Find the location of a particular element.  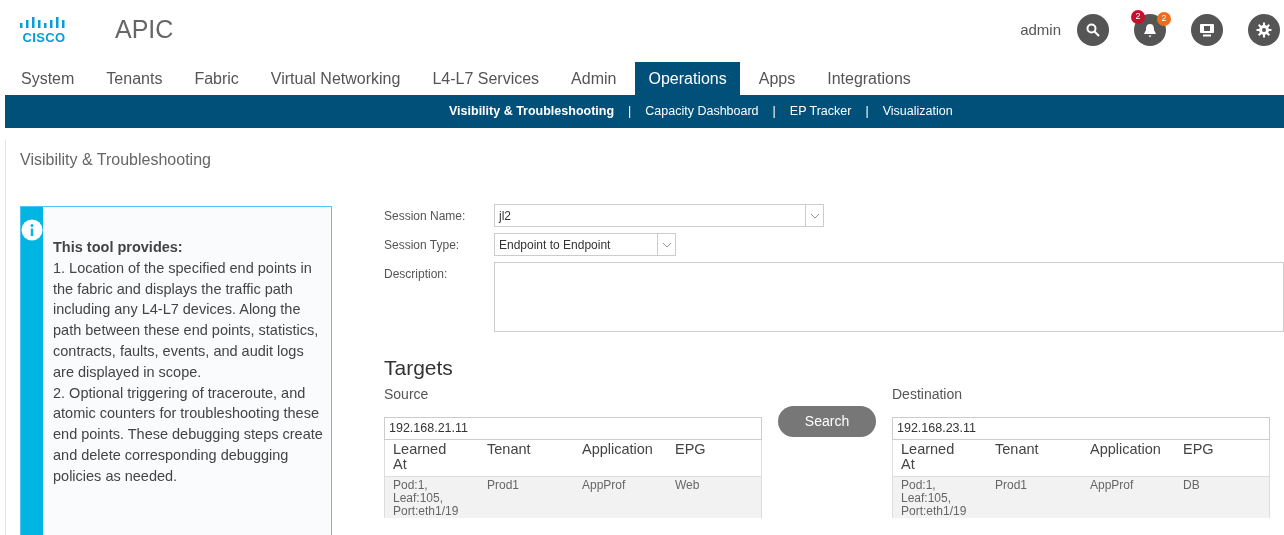

nav-tab: Integrations is located at coordinates (869, 78).